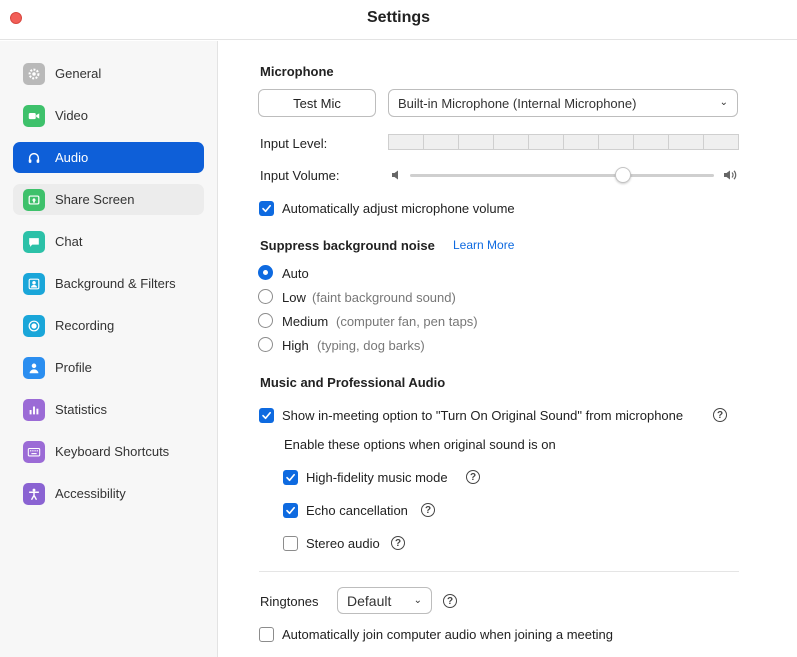 The height and width of the screenshot is (657, 797). Describe the element at coordinates (294, 297) in the screenshot. I see `noise-low-label: Low` at that location.